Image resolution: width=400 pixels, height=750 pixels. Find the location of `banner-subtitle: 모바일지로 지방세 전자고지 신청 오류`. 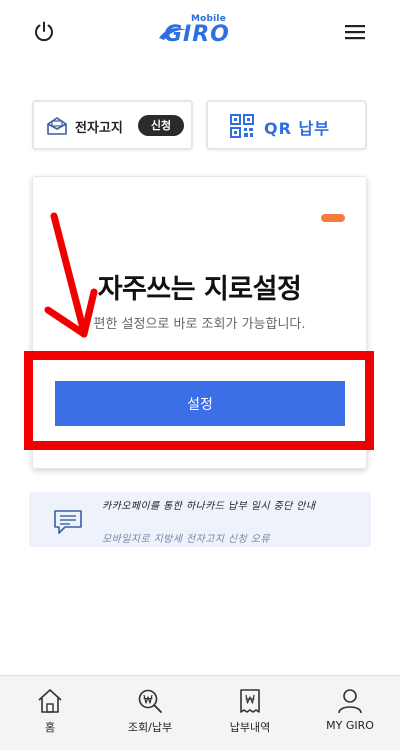

banner-subtitle: 모바일지로 지방세 전자고지 신청 오류 is located at coordinates (186, 539).